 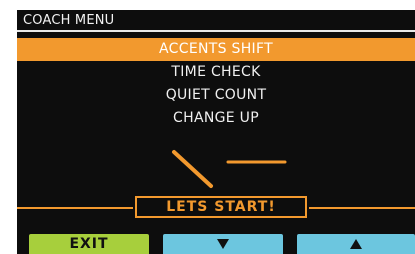 I want to click on triangle-down-icon, so click(x=223, y=244).